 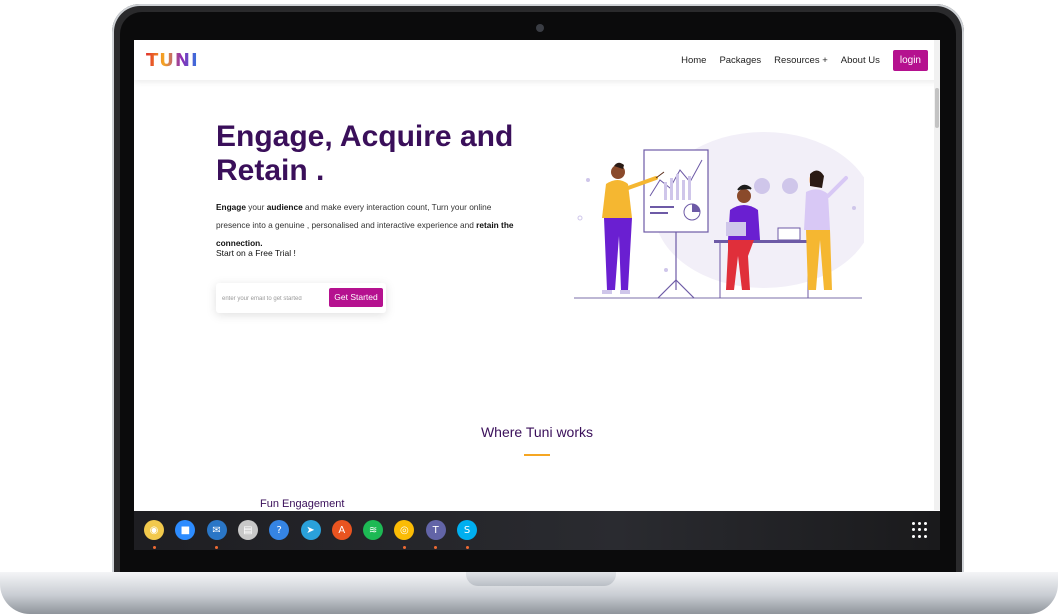 What do you see at coordinates (937, 108) in the screenshot?
I see `scrollbar-thumb` at bounding box center [937, 108].